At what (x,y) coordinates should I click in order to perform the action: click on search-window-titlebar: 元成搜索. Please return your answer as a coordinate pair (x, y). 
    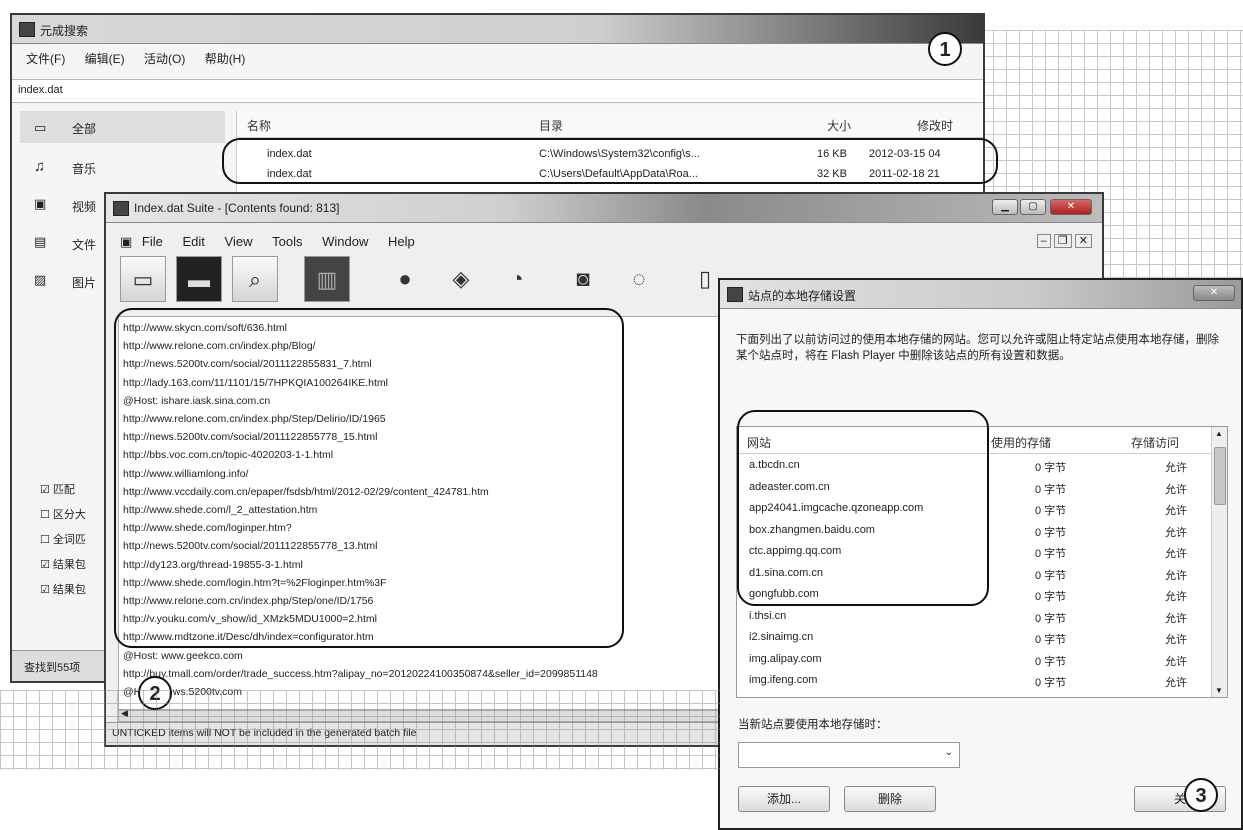
    Looking at the image, I should click on (497, 29).